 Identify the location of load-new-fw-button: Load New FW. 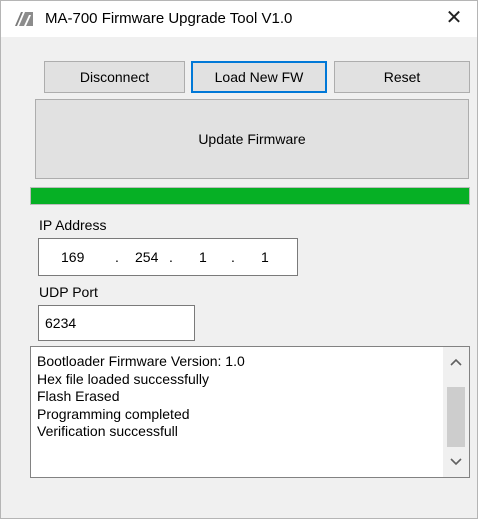
(259, 77).